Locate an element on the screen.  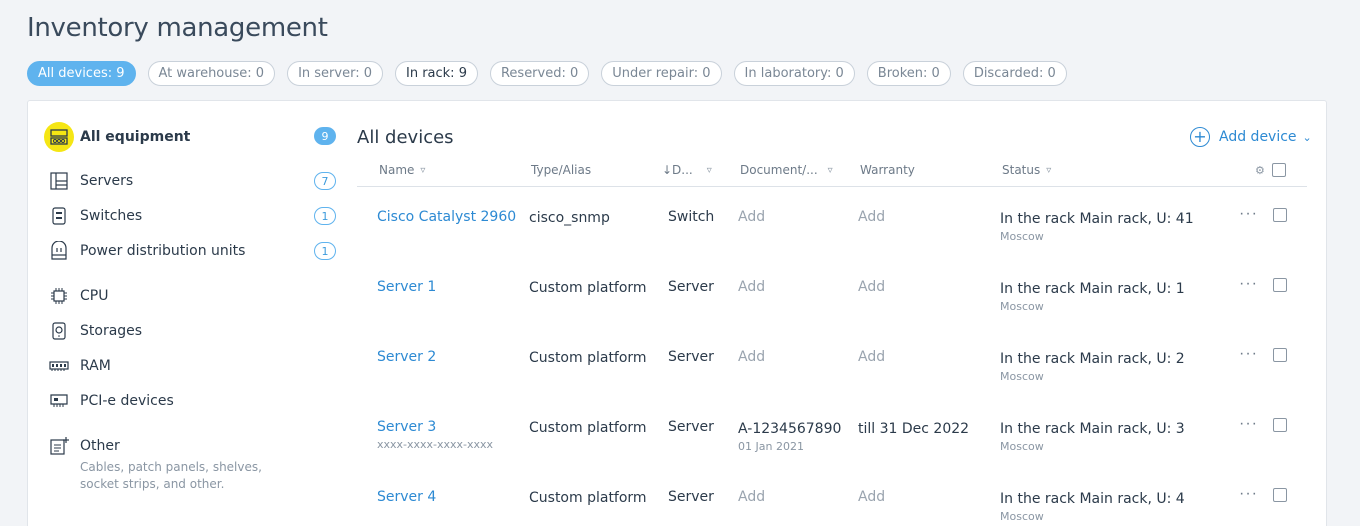
column-label: Warranty is located at coordinates (887, 170).